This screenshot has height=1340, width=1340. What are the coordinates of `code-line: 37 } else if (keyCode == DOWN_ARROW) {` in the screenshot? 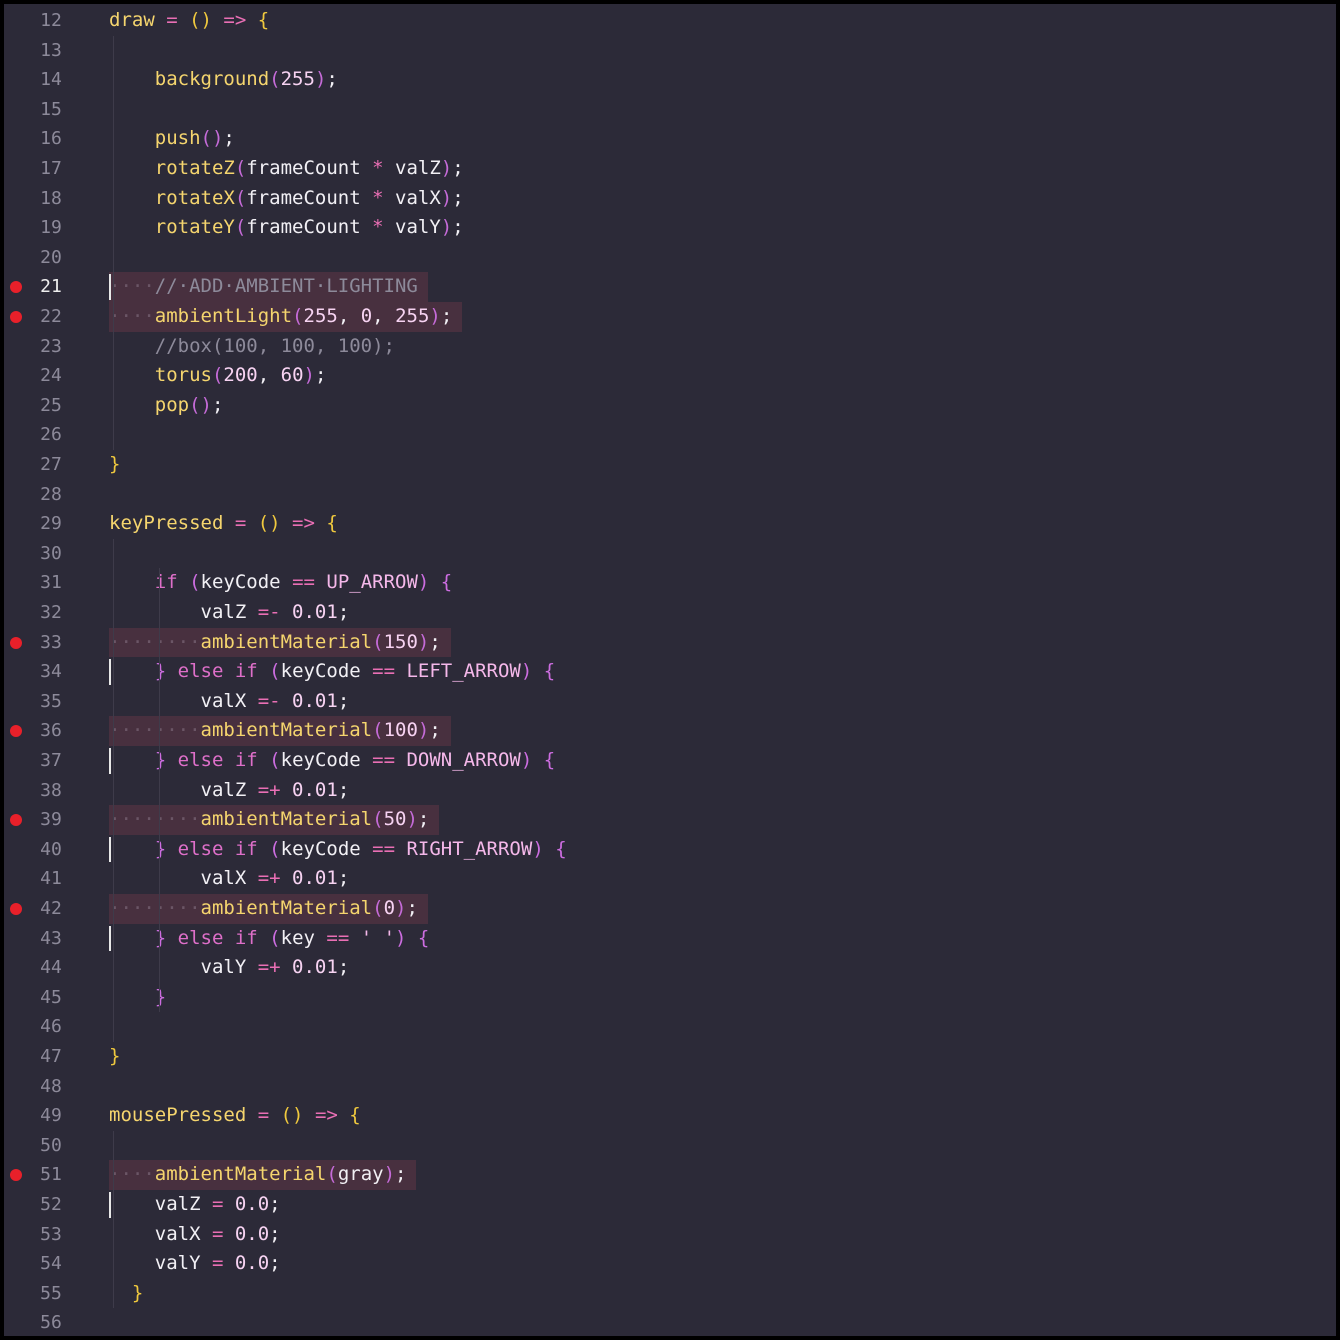 It's located at (670, 761).